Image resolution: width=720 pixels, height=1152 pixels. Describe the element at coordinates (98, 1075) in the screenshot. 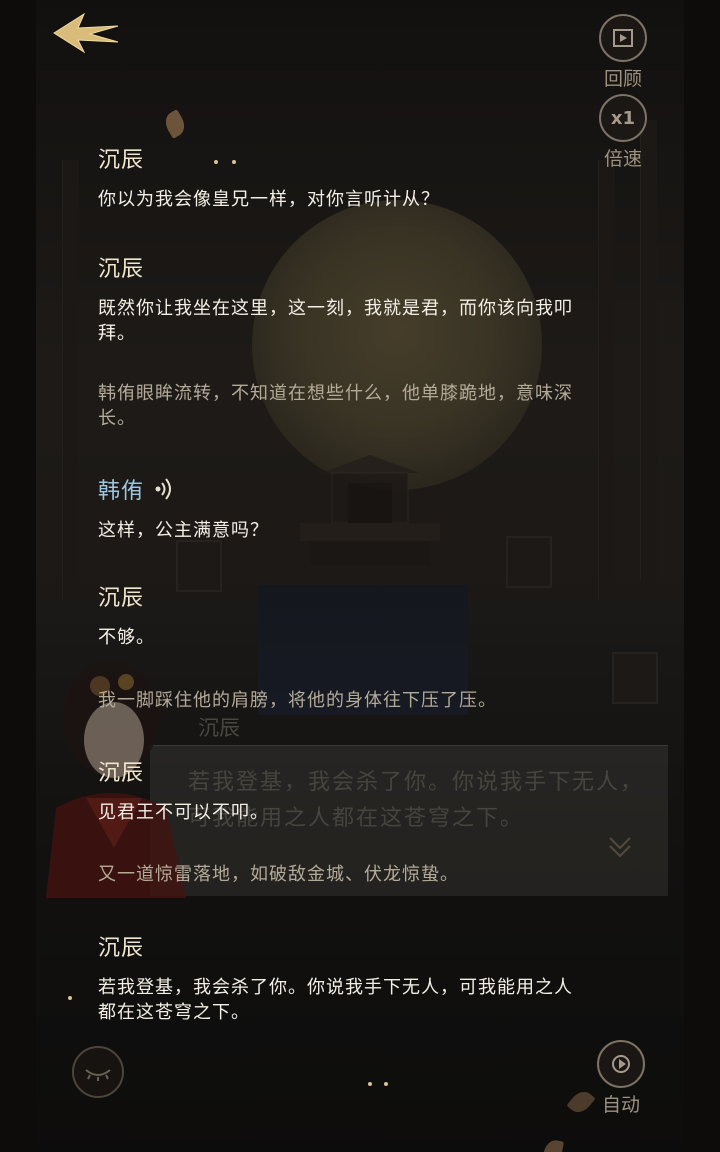

I see `closed-eye-icon` at that location.